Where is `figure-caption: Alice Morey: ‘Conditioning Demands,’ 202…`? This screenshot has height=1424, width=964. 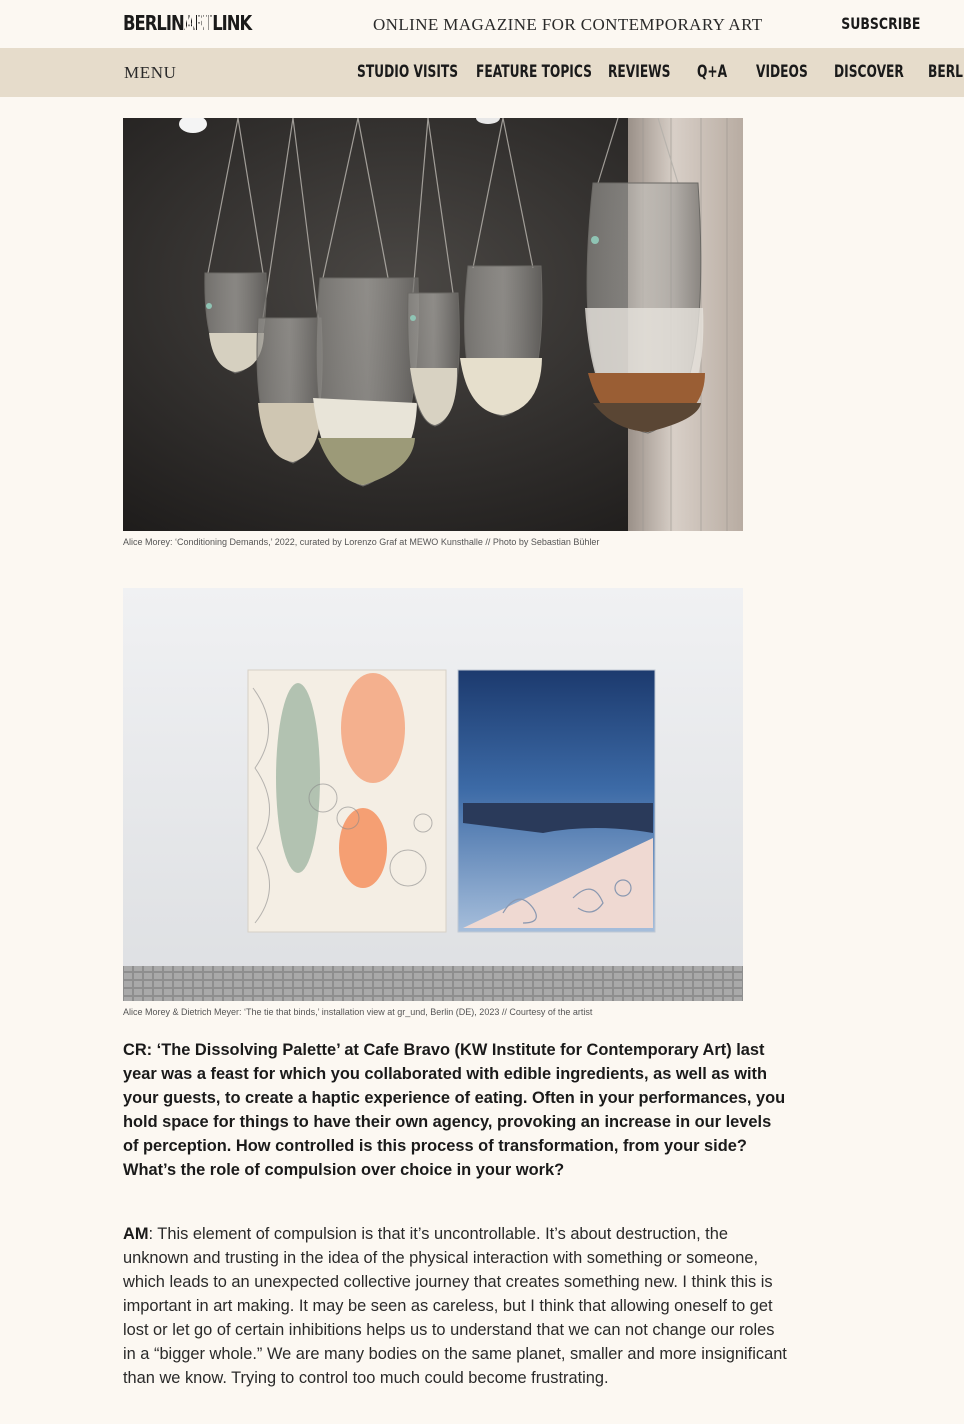 figure-caption: Alice Morey: ‘Conditioning Demands,’ 202… is located at coordinates (361, 542).